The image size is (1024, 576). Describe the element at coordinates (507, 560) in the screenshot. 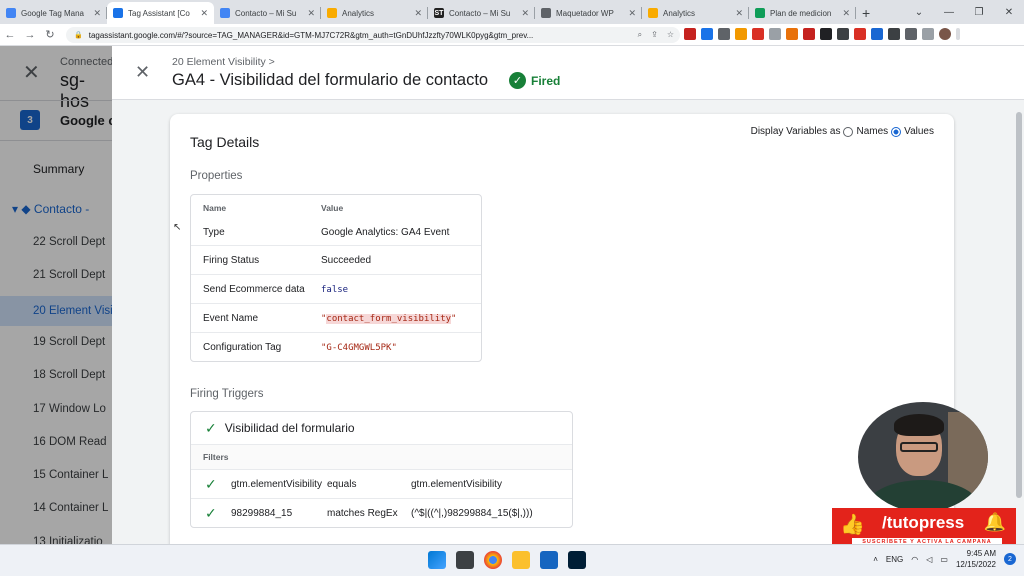

I see `taskbar-apps` at that location.